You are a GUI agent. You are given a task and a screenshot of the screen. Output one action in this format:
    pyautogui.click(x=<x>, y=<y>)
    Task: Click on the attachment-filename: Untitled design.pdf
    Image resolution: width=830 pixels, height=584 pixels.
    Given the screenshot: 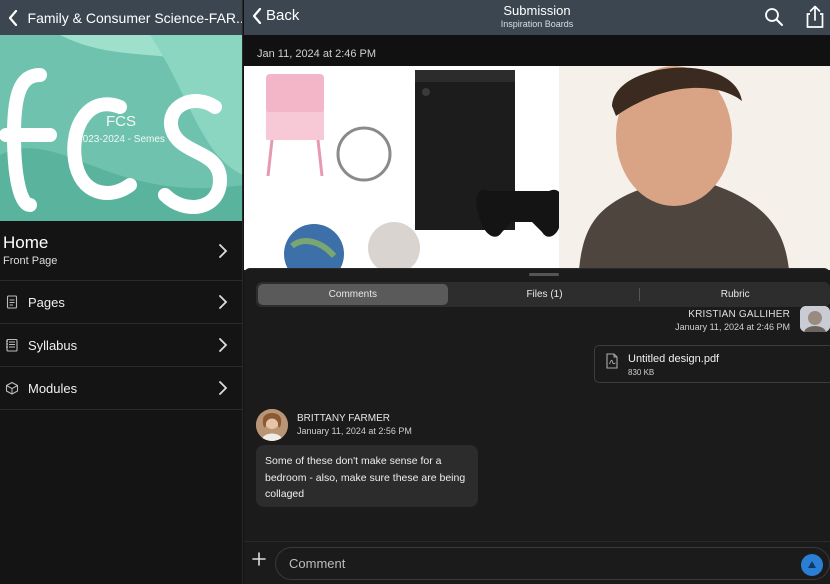 What is the action you would take?
    pyautogui.click(x=674, y=359)
    